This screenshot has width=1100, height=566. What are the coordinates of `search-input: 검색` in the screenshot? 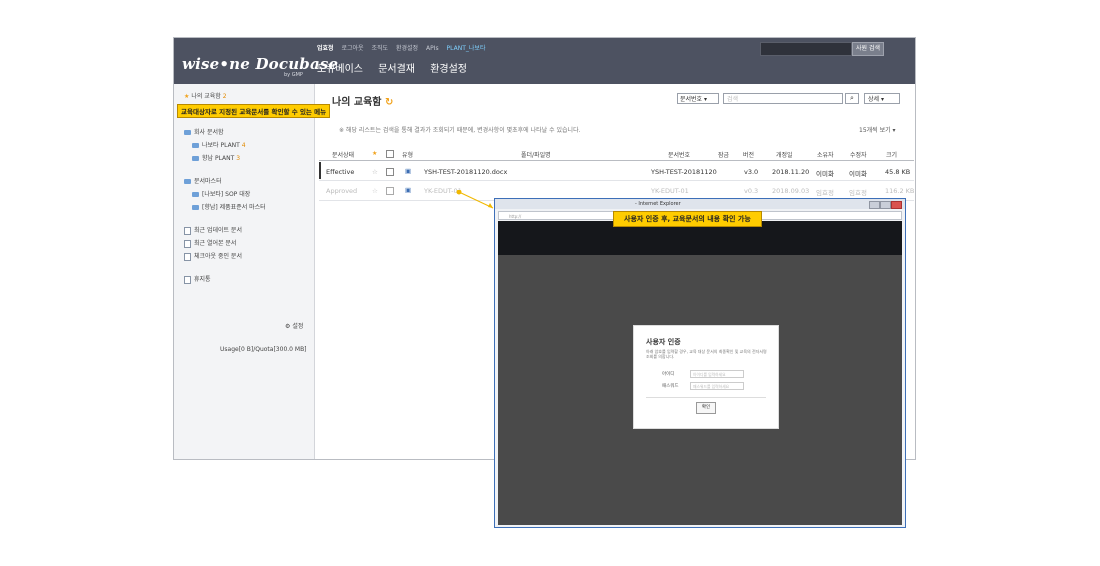 It's located at (783, 98).